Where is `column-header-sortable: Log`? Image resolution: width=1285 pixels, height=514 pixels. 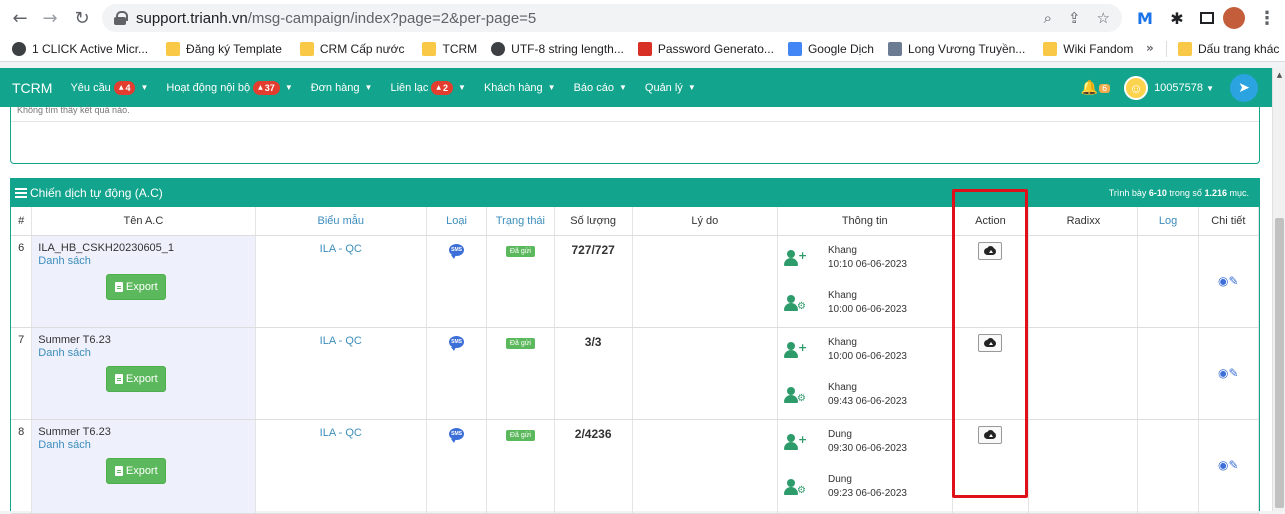 column-header-sortable: Log is located at coordinates (1168, 221).